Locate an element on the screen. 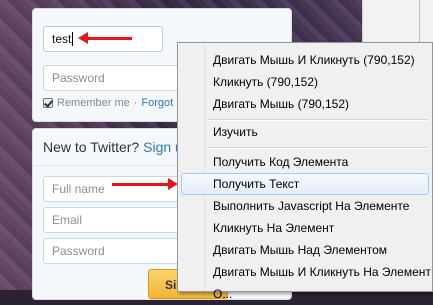 This screenshot has height=305, width=433. menu-item-move-coords: Двигать Мышь (790,152) is located at coordinates (305, 104).